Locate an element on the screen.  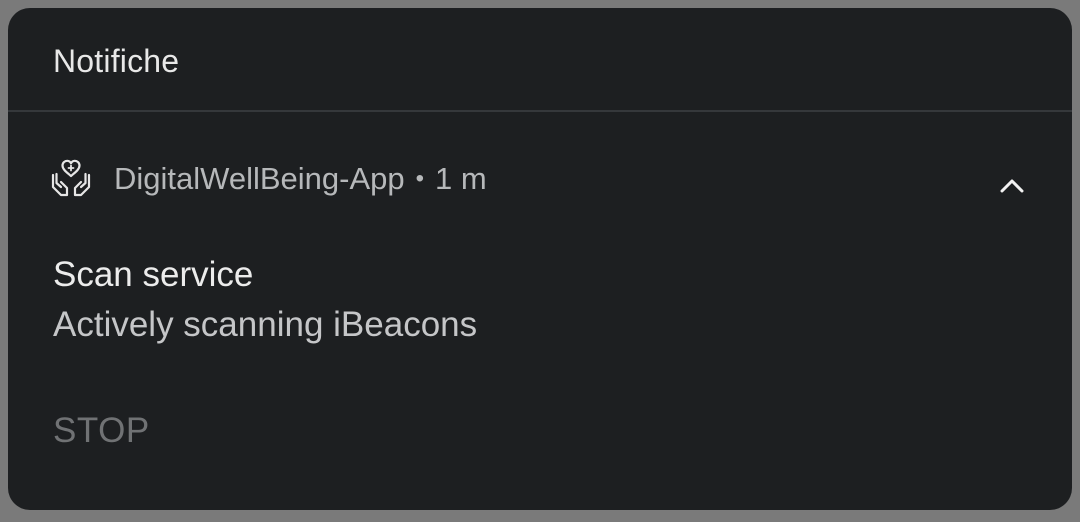
chevron-up-icon is located at coordinates (1012, 186).